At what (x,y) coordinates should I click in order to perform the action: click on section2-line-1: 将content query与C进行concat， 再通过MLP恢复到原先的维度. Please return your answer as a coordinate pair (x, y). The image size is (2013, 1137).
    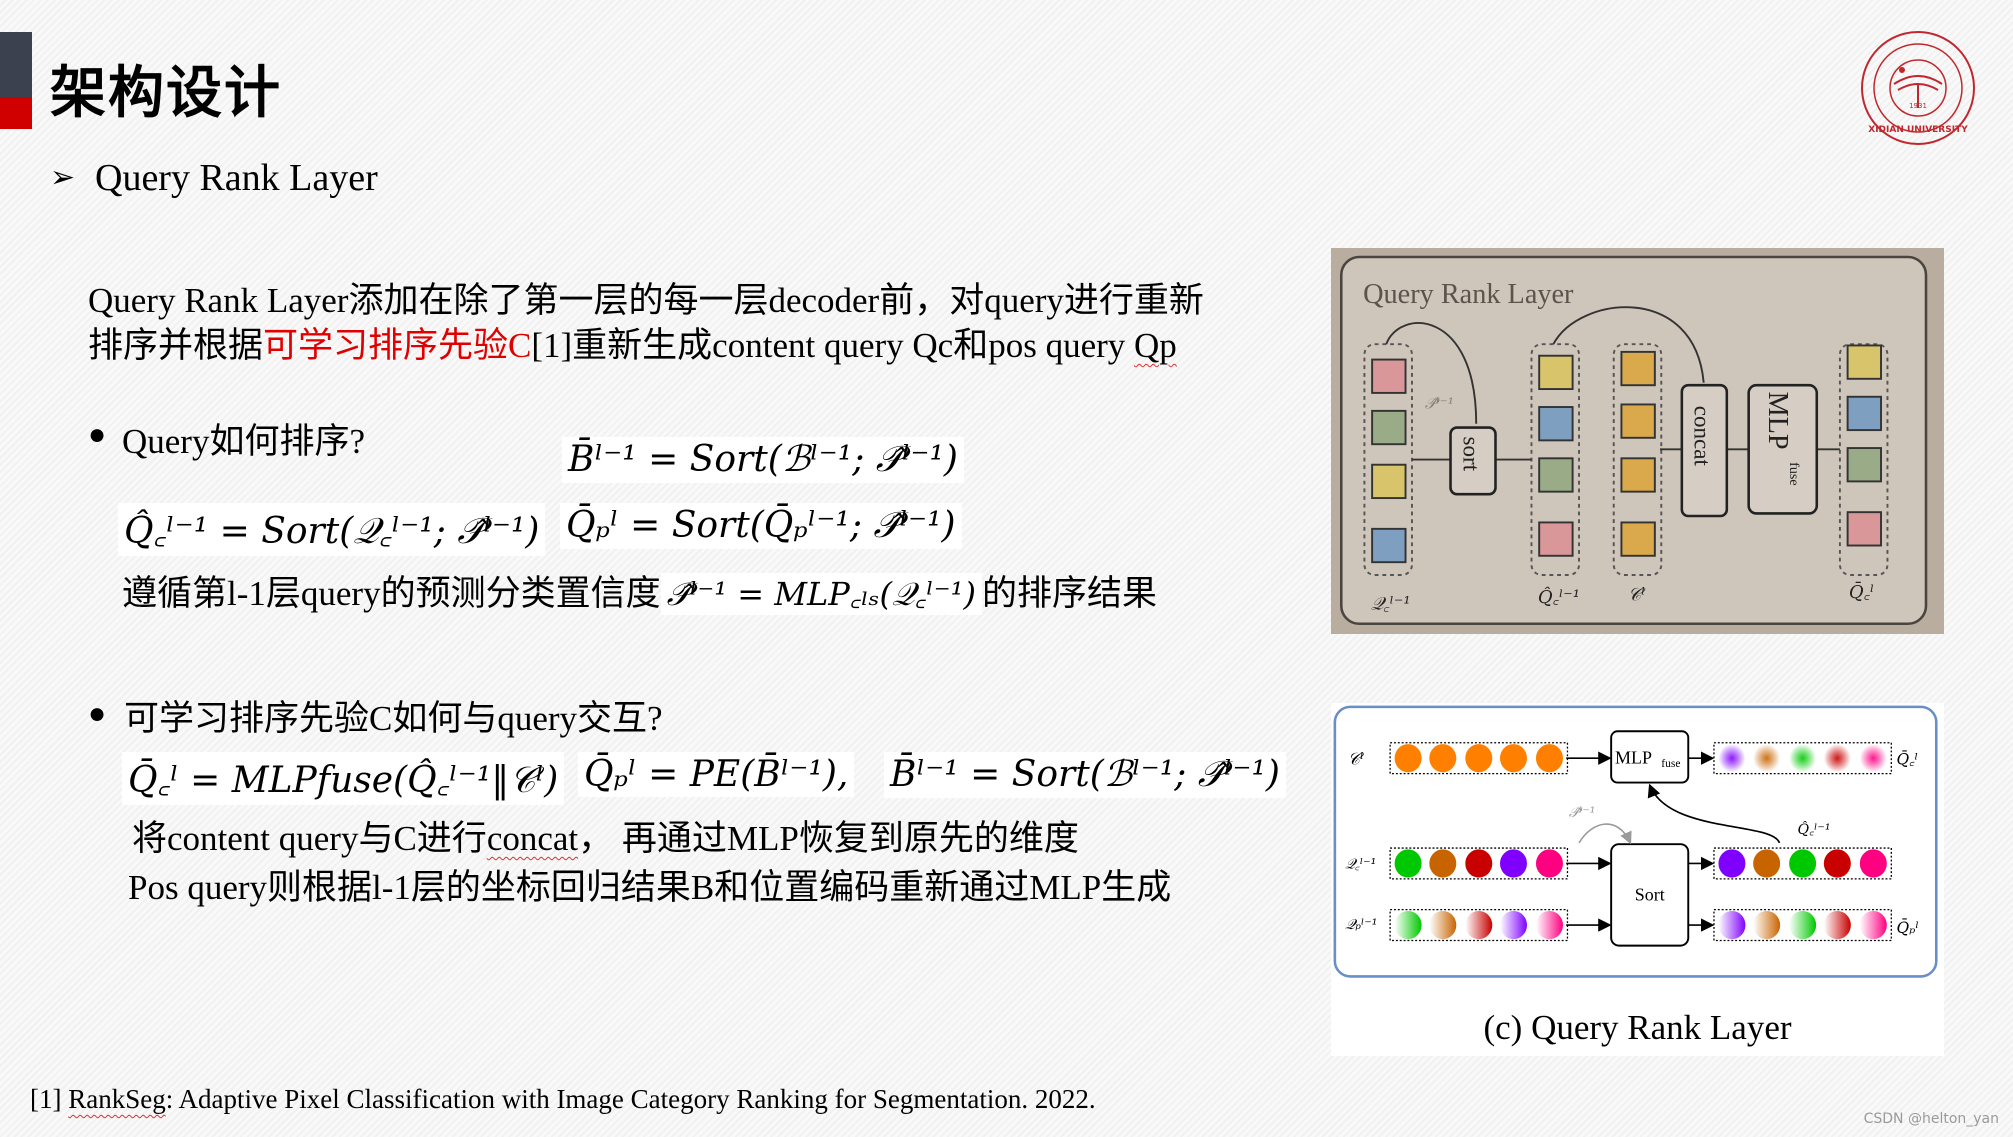
    Looking at the image, I should click on (605, 835).